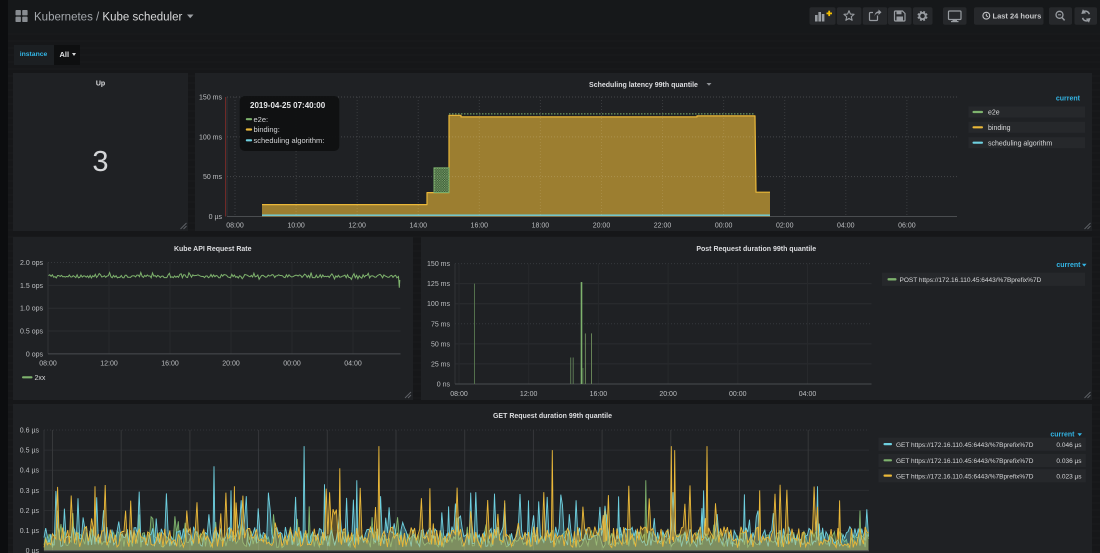 The image size is (1100, 553). What do you see at coordinates (418, 226) in the screenshot?
I see `svg-text: 14:00` at bounding box center [418, 226].